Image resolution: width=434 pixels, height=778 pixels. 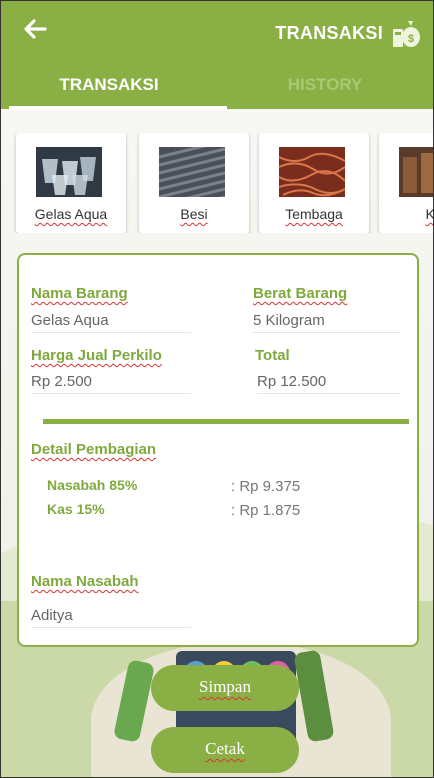 I want to click on tab-bar: TRANSAKSI HISTORY, so click(x=217, y=86).